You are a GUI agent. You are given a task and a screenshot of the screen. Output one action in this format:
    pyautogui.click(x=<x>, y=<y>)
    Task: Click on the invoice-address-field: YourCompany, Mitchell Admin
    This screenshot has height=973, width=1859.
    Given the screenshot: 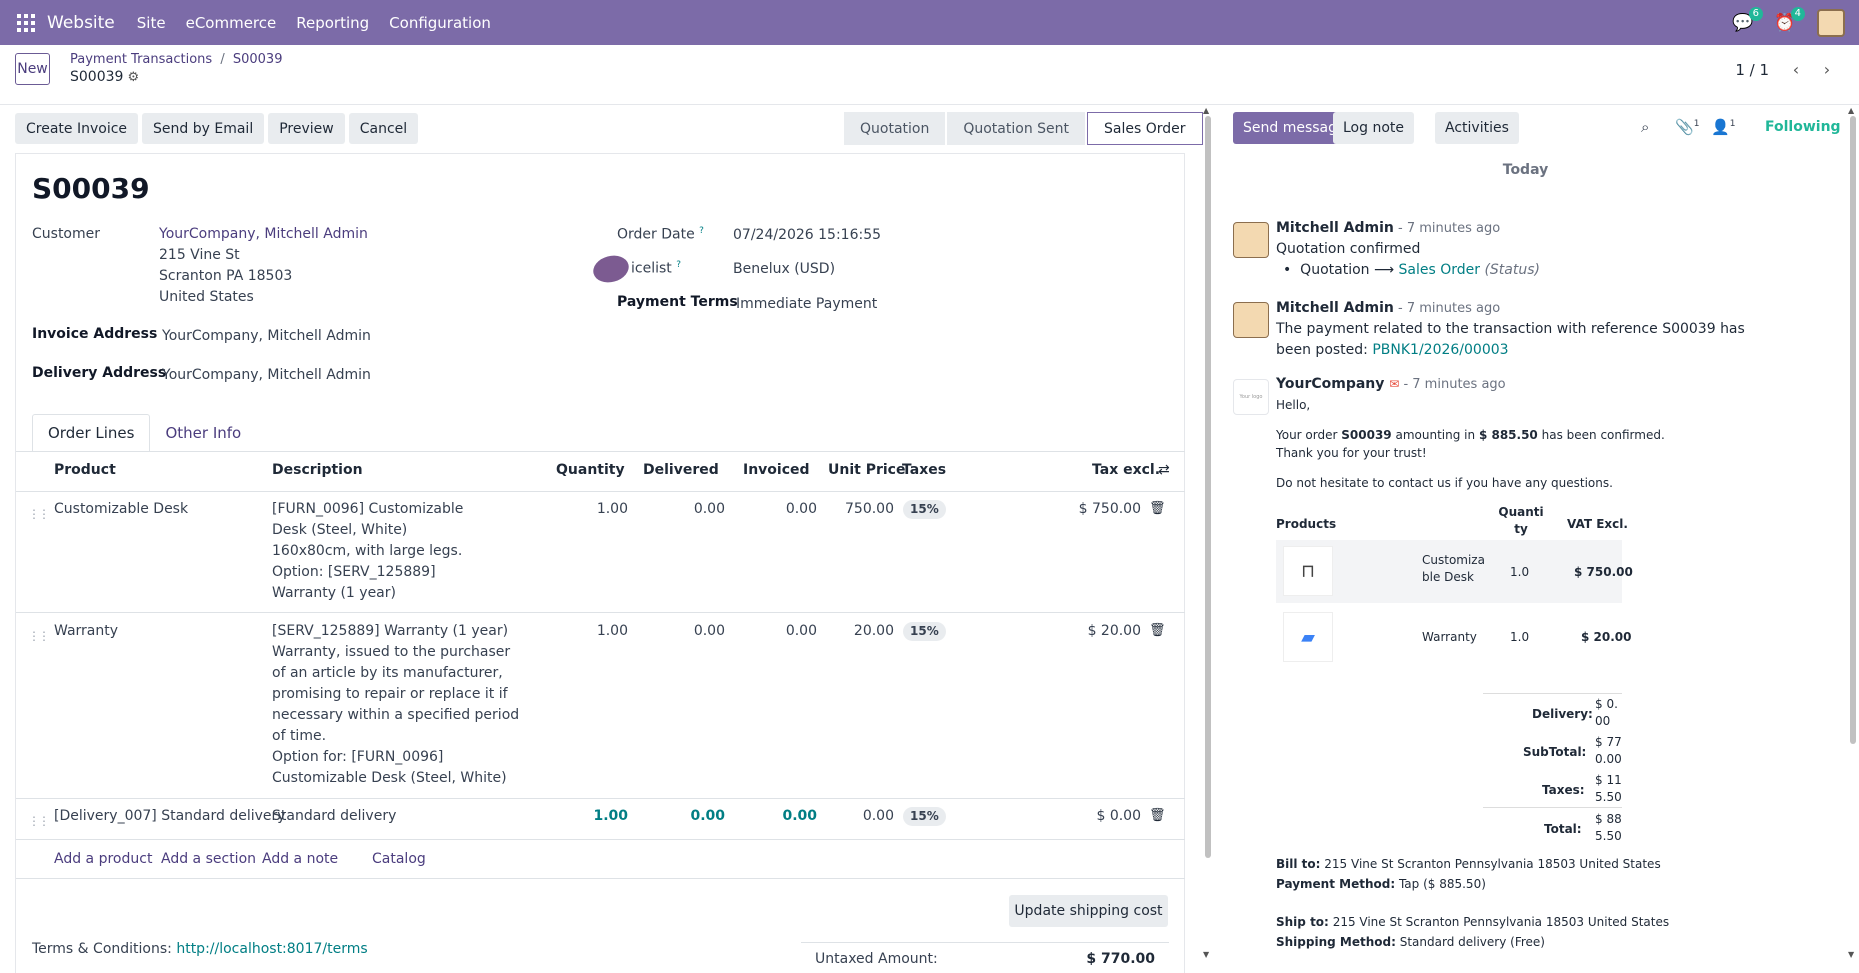 What is the action you would take?
    pyautogui.click(x=266, y=336)
    